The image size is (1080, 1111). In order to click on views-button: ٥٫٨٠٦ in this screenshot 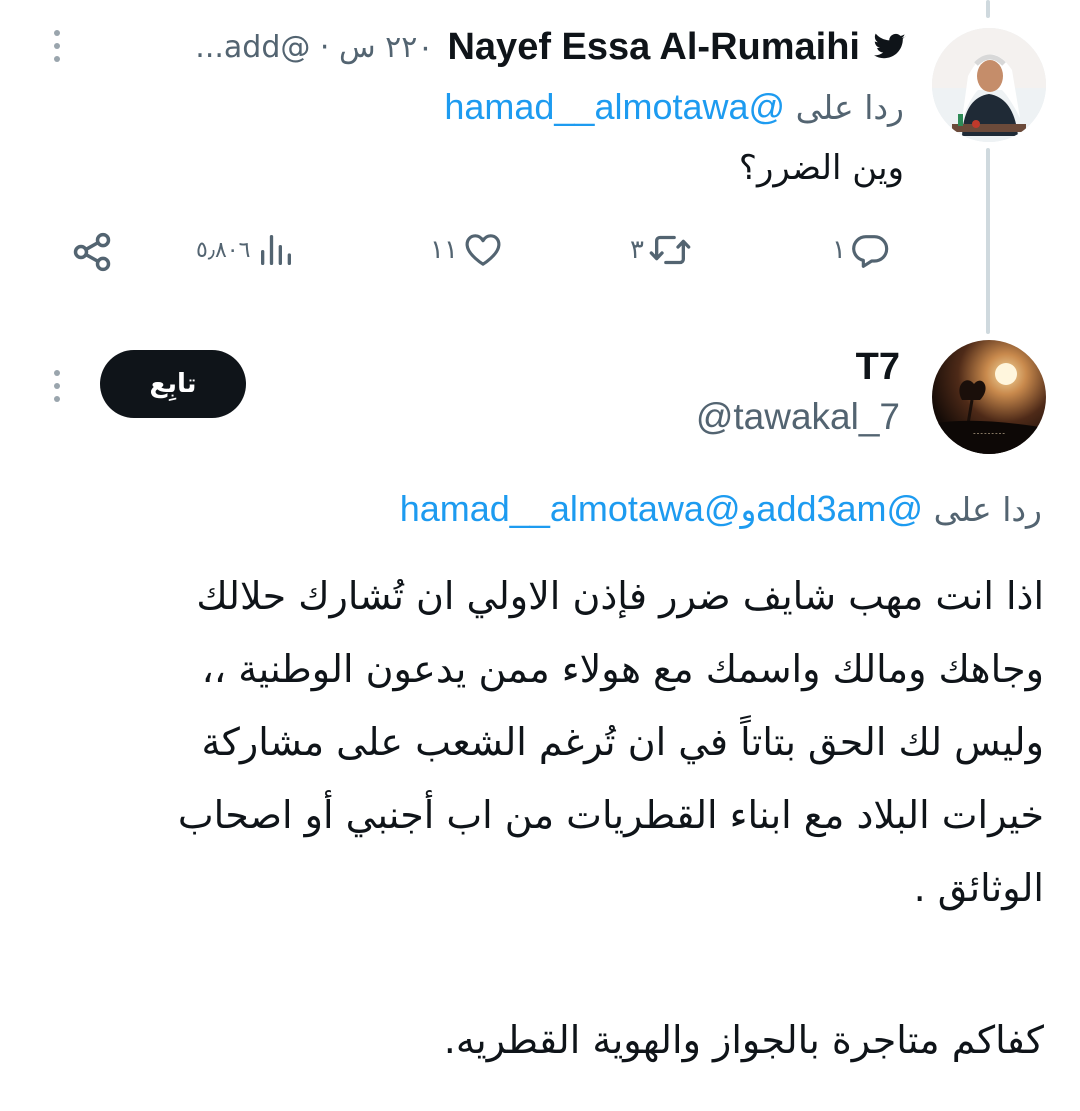, I will do `click(247, 250)`.